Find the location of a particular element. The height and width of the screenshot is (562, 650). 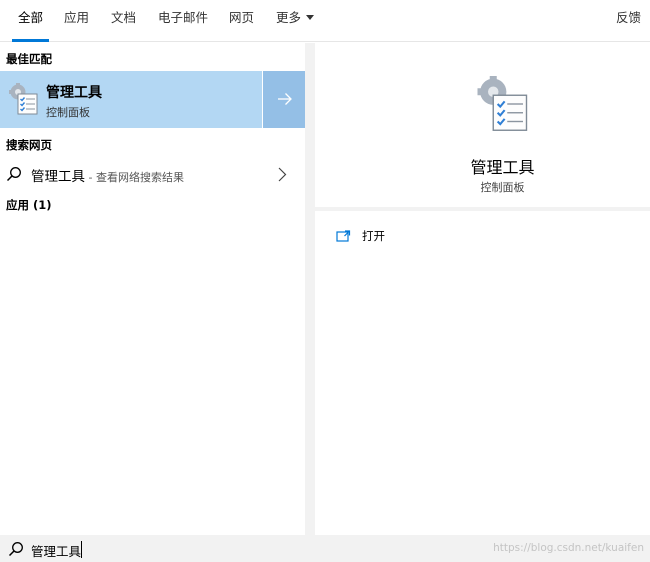

chevron-right-icon is located at coordinates (282, 174).